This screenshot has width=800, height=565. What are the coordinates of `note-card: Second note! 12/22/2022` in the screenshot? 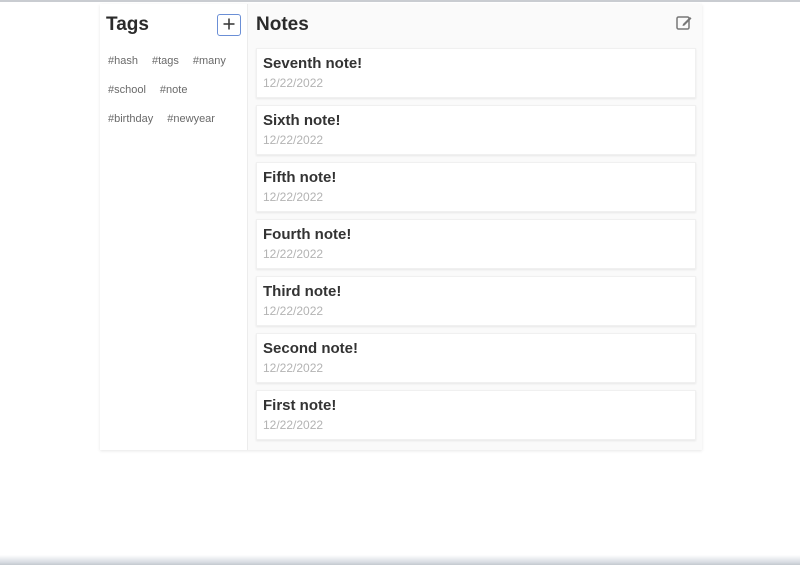 It's located at (476, 358).